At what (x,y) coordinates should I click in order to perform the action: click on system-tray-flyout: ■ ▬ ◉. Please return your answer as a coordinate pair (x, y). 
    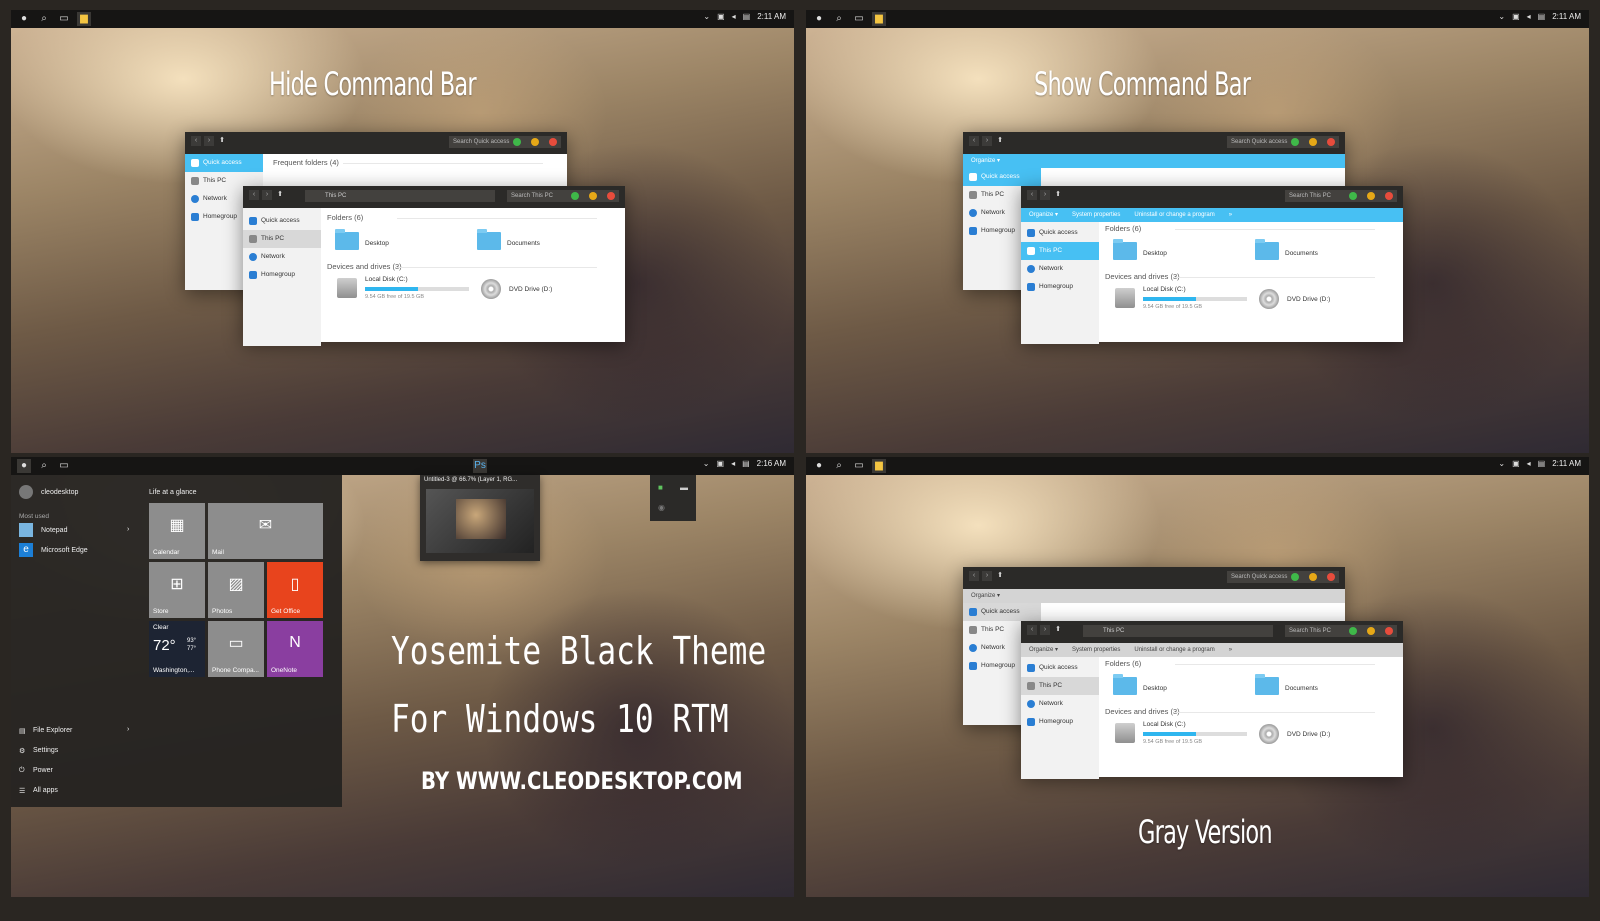
    Looking at the image, I should click on (673, 498).